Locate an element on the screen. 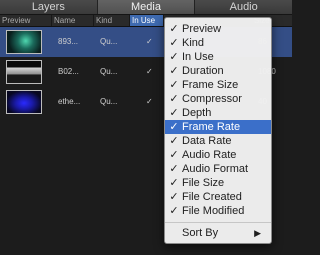 This screenshot has height=255, width=320. menu-item-preview: ✓ Preview is located at coordinates (218, 29).